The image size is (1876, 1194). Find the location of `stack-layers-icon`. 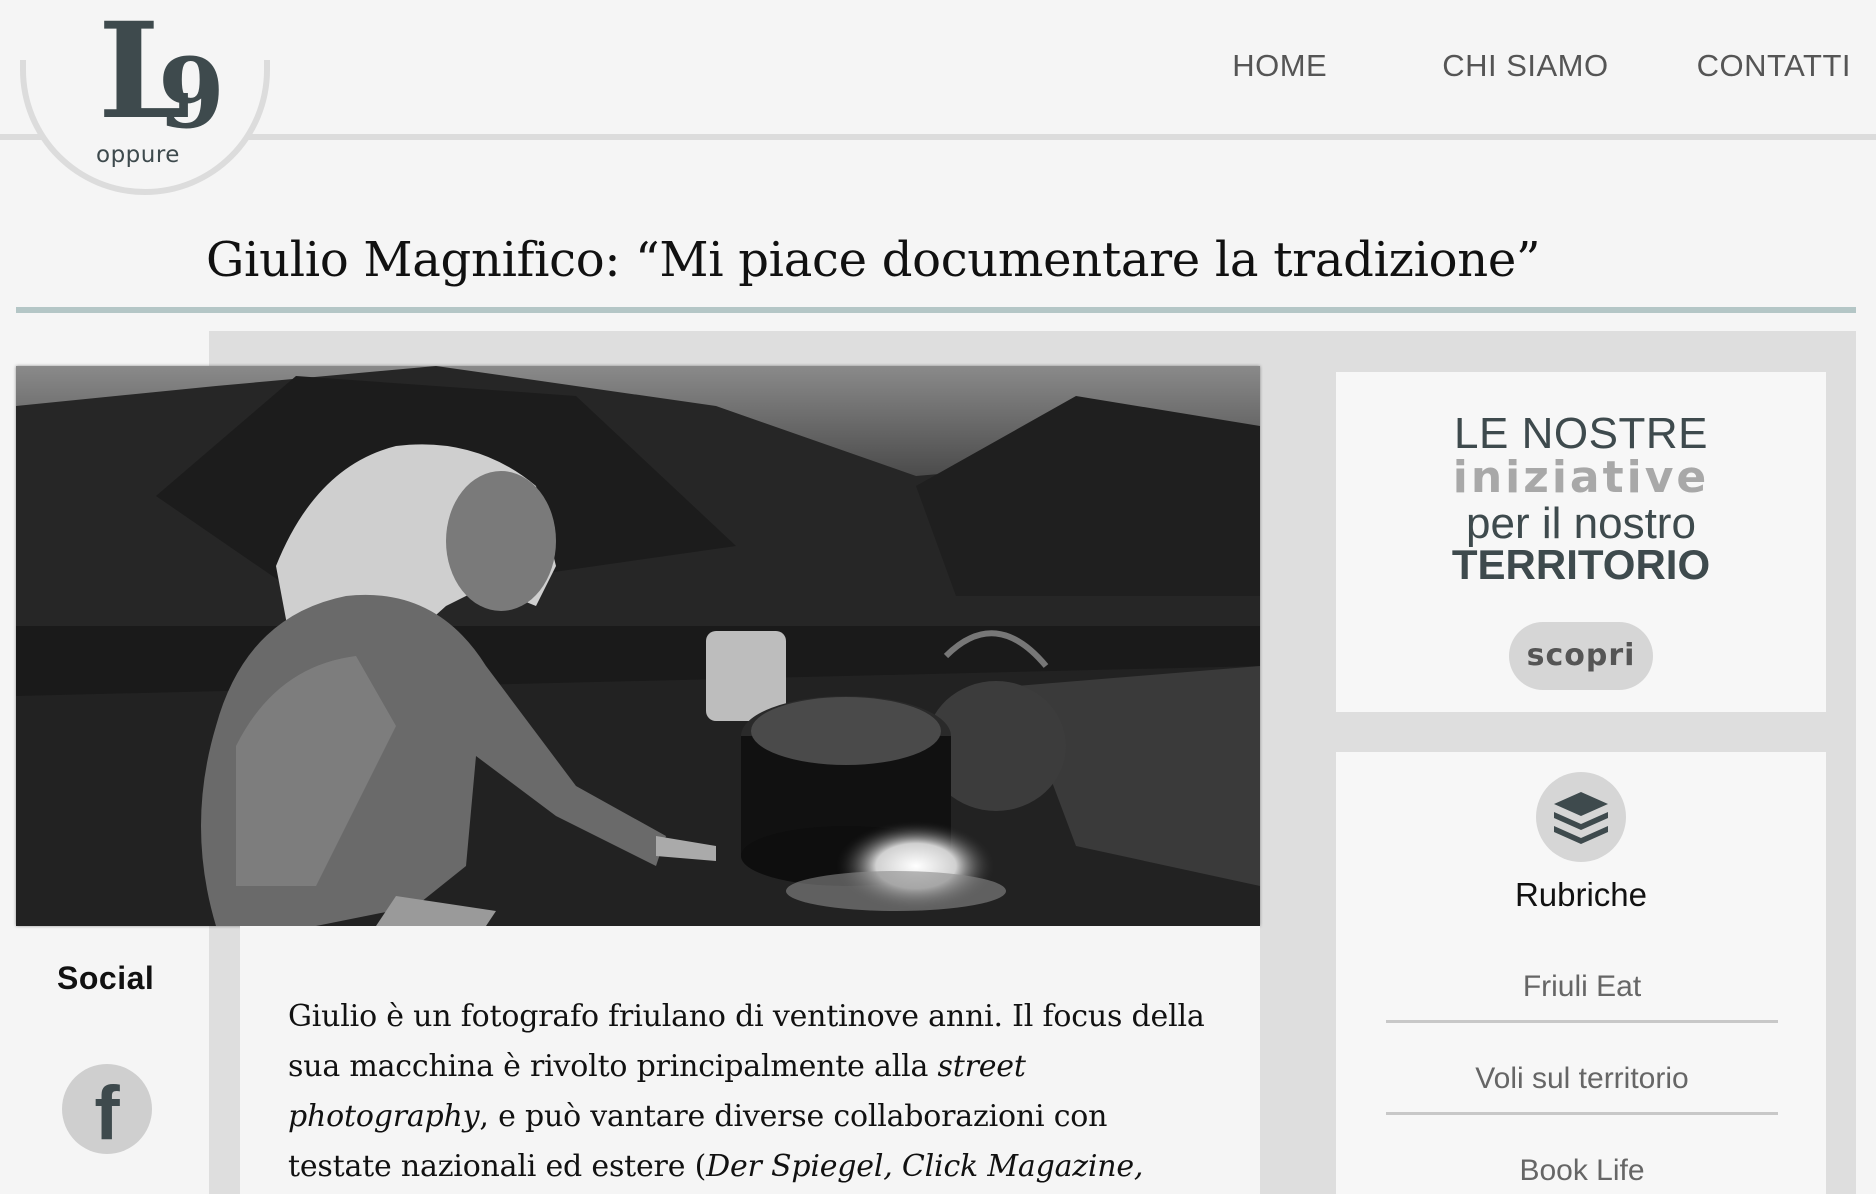

stack-layers-icon is located at coordinates (1581, 817).